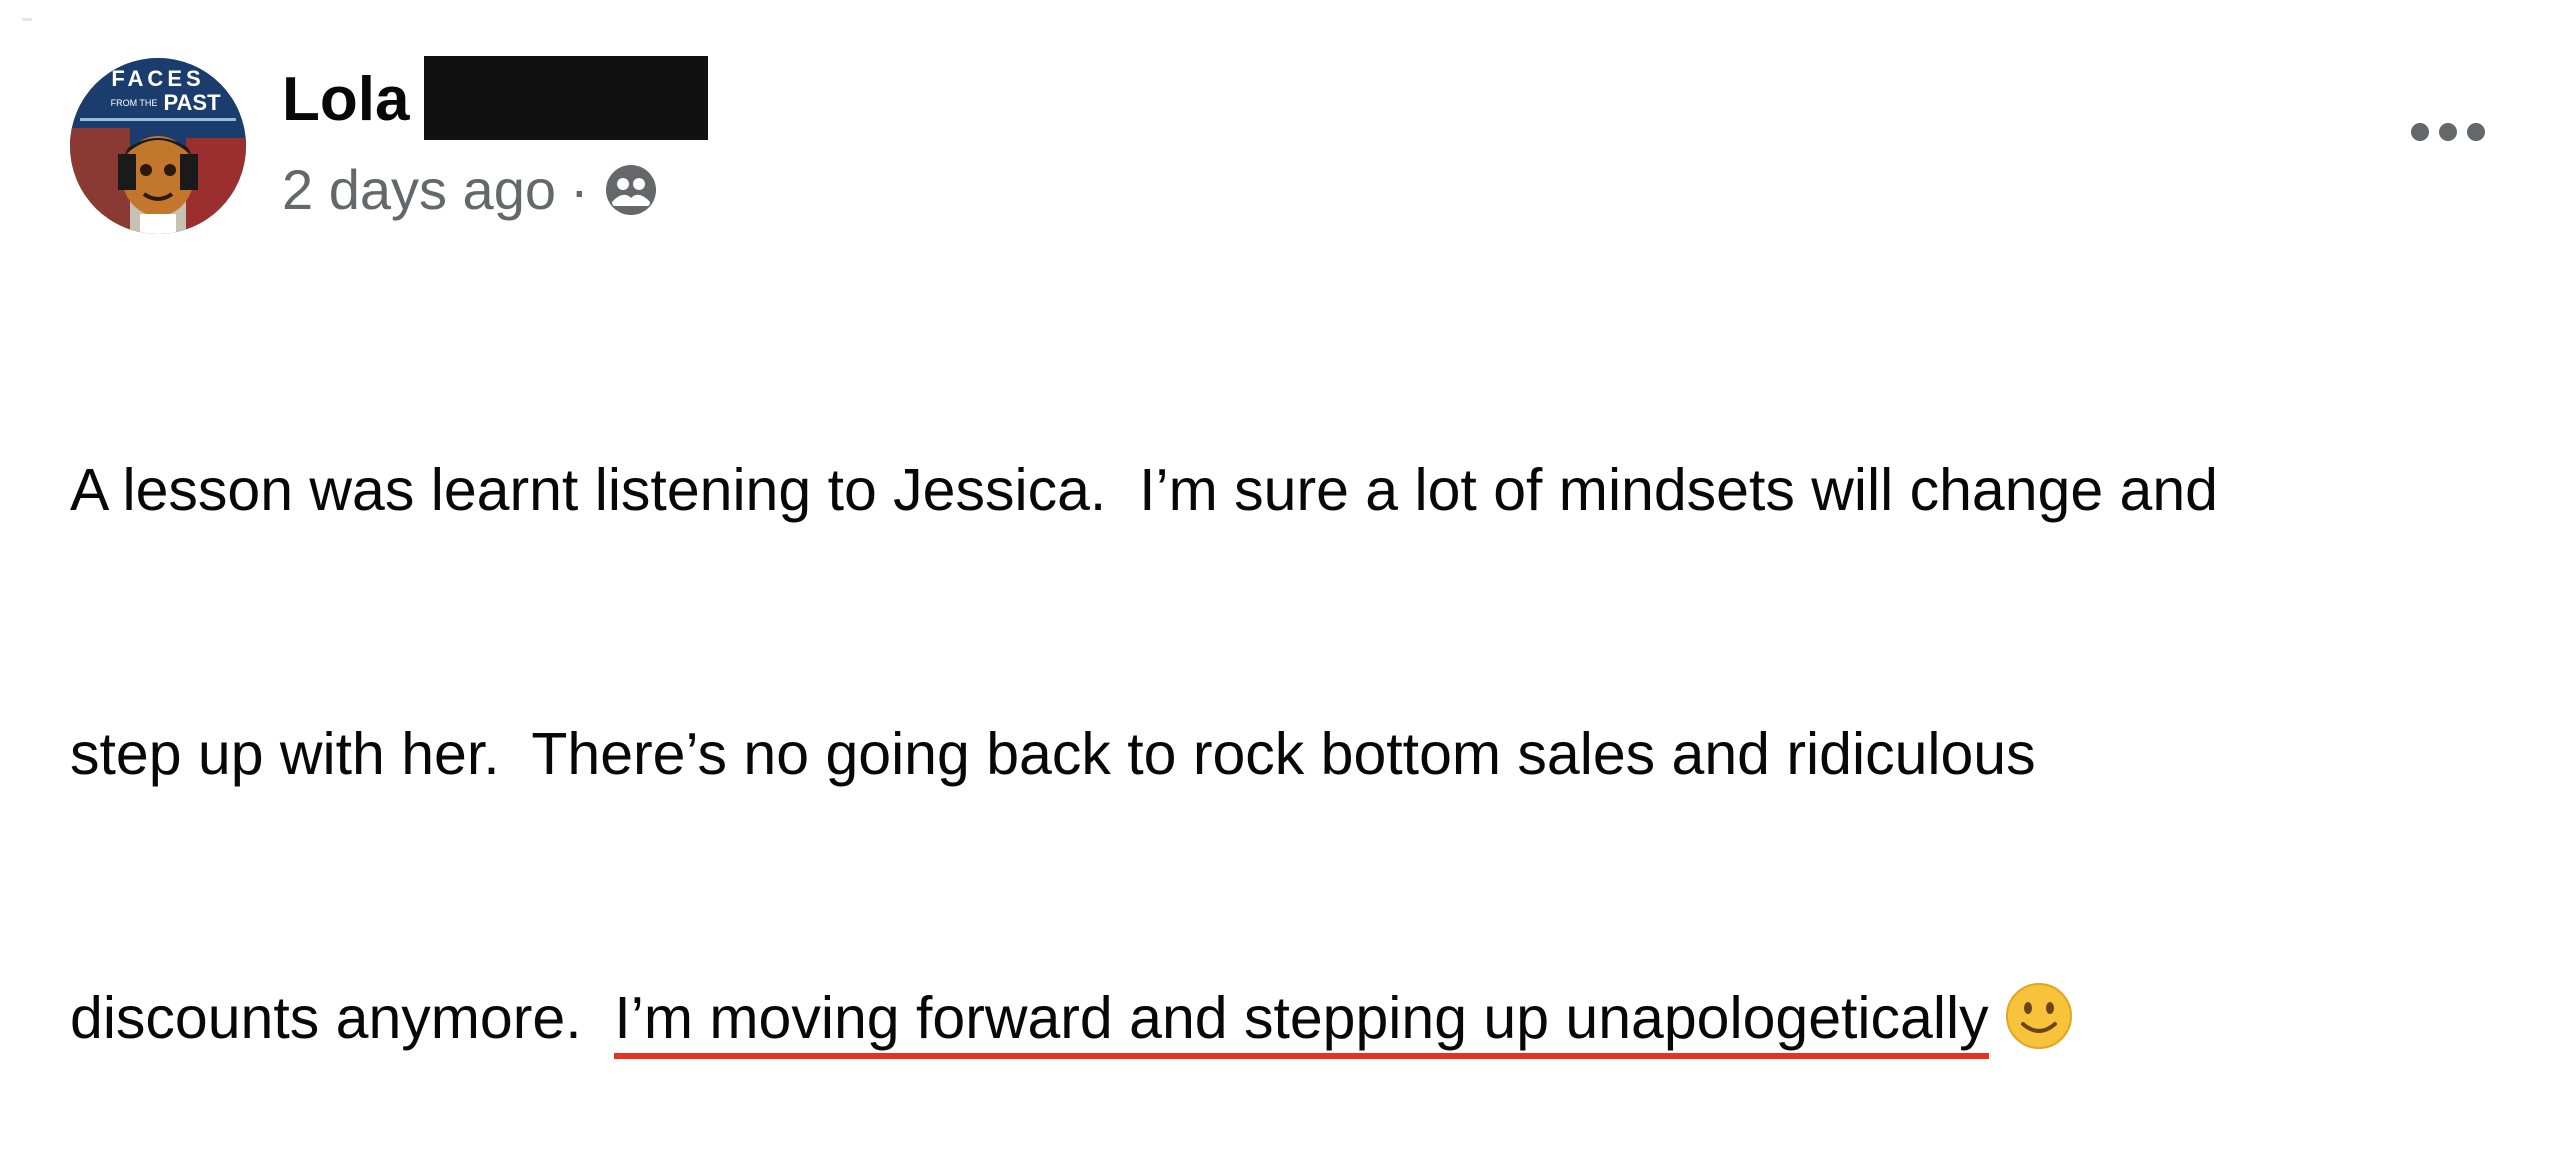 Image resolution: width=2560 pixels, height=1150 pixels. I want to click on author-name: Lola, so click(345, 100).